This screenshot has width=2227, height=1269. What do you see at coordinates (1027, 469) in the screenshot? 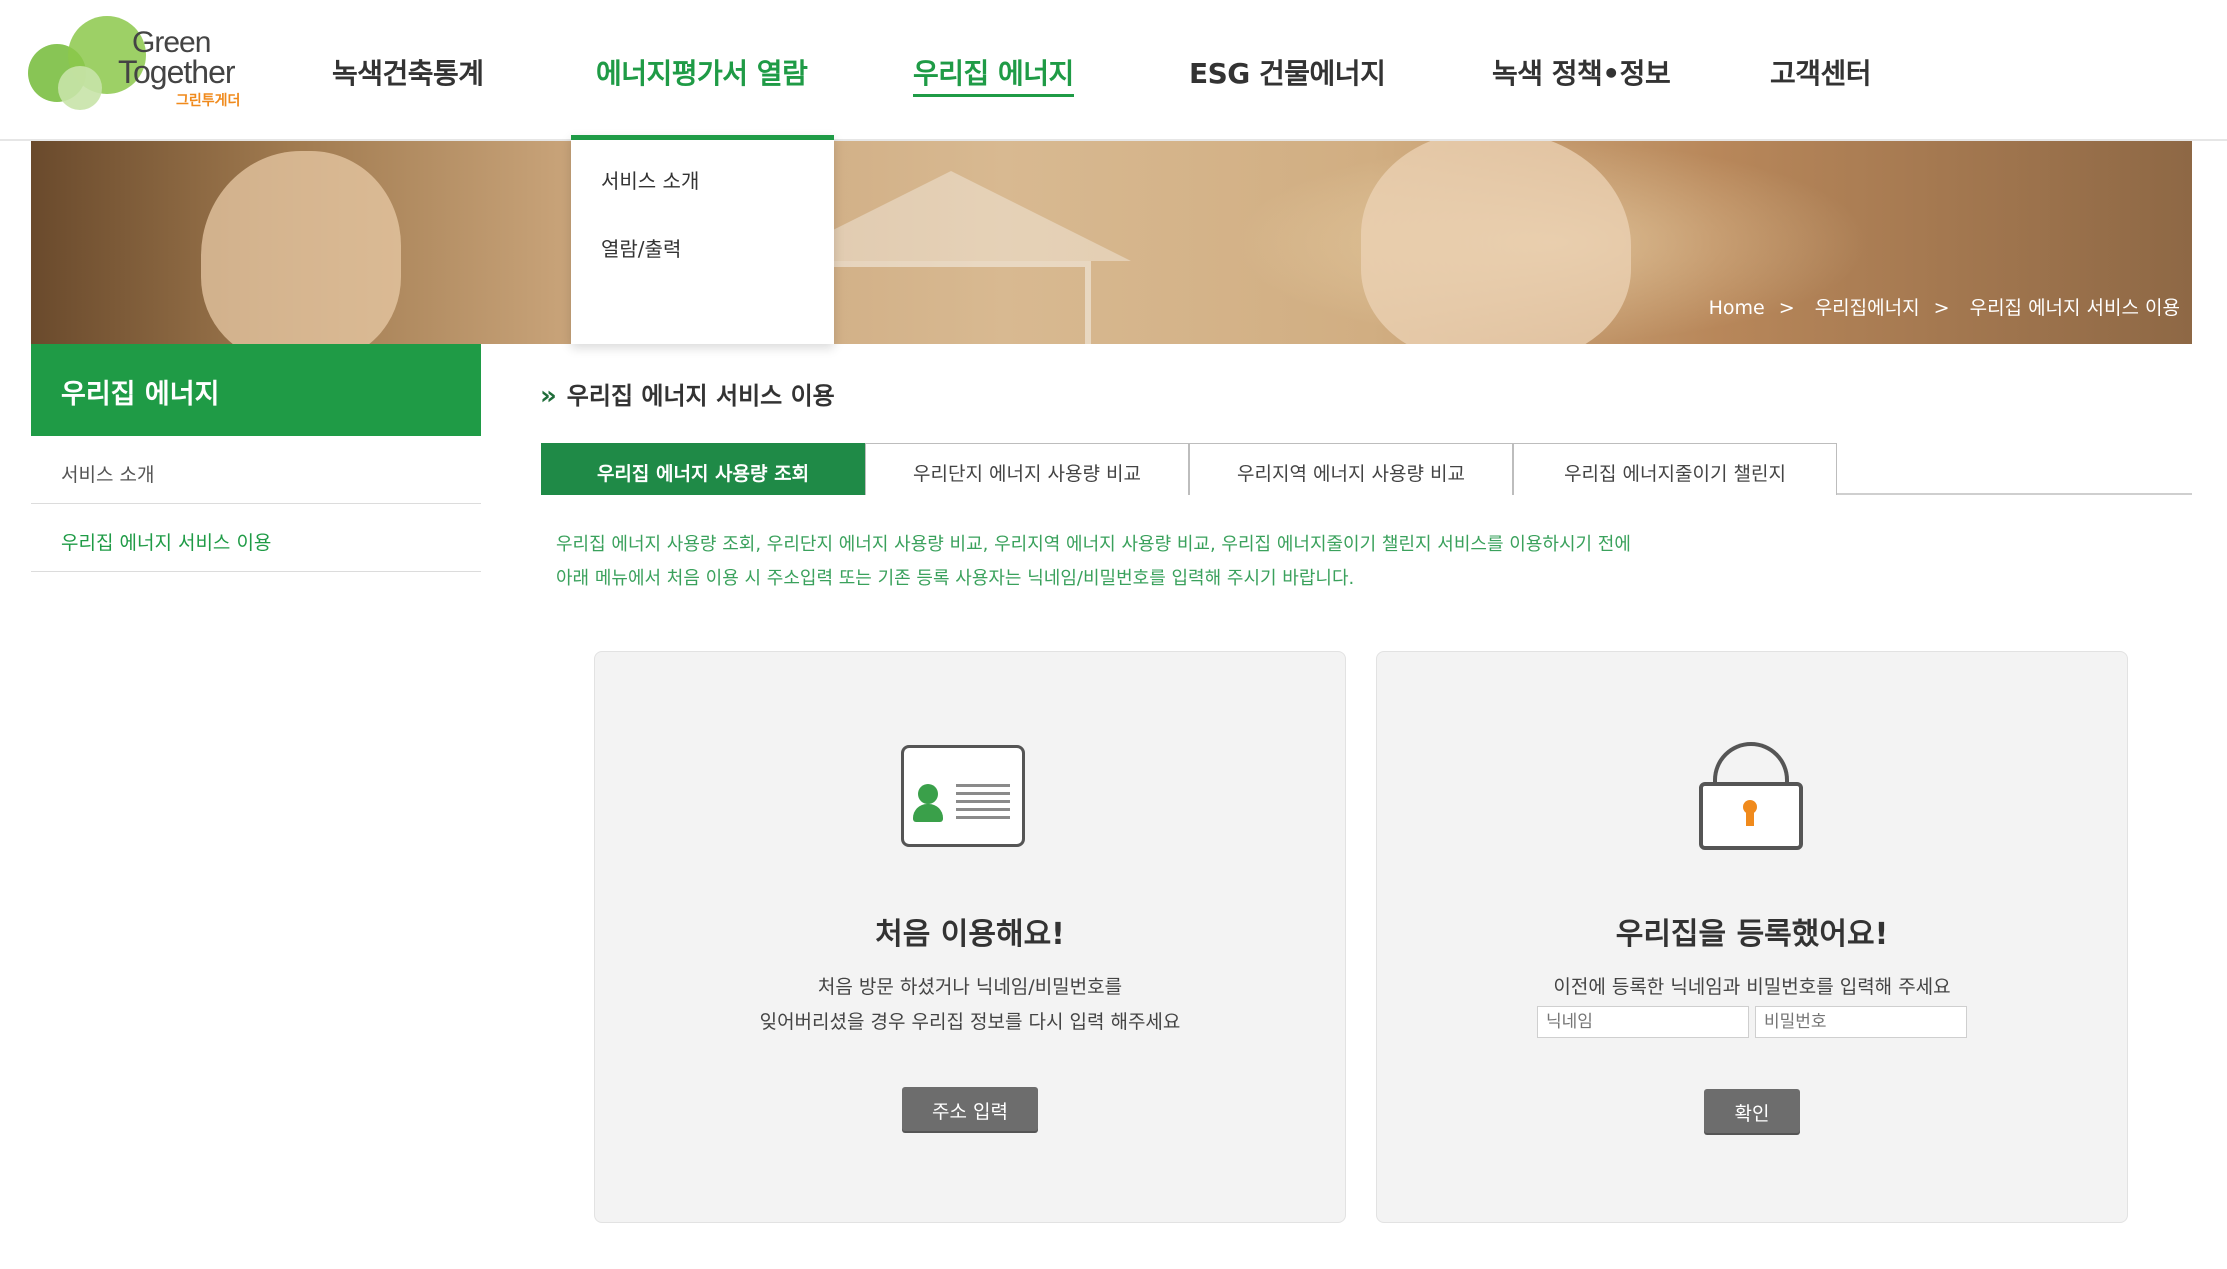
I see `tab-complex-compare: 우리단지 에너지 사용량 비교` at bounding box center [1027, 469].